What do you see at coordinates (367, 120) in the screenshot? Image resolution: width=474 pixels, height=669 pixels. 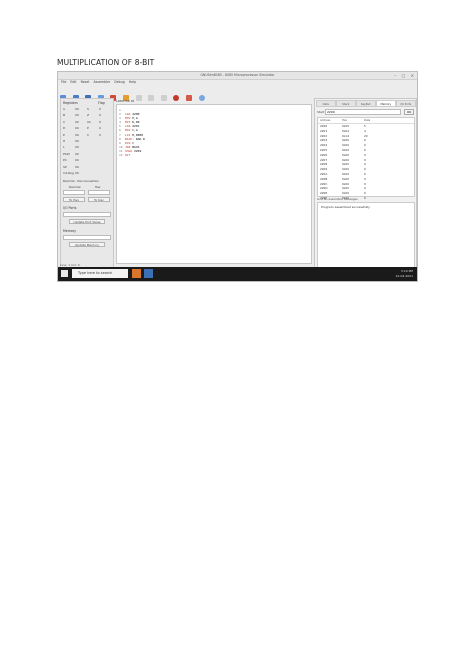 I see `column-header: Data` at bounding box center [367, 120].